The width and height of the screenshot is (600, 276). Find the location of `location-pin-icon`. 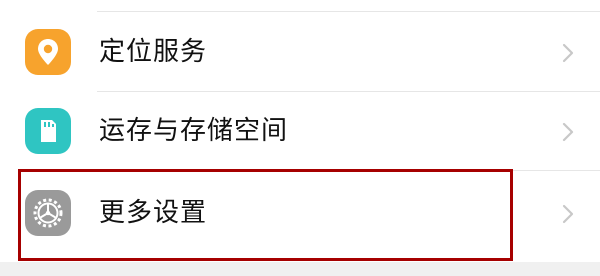

location-pin-icon is located at coordinates (48, 52).